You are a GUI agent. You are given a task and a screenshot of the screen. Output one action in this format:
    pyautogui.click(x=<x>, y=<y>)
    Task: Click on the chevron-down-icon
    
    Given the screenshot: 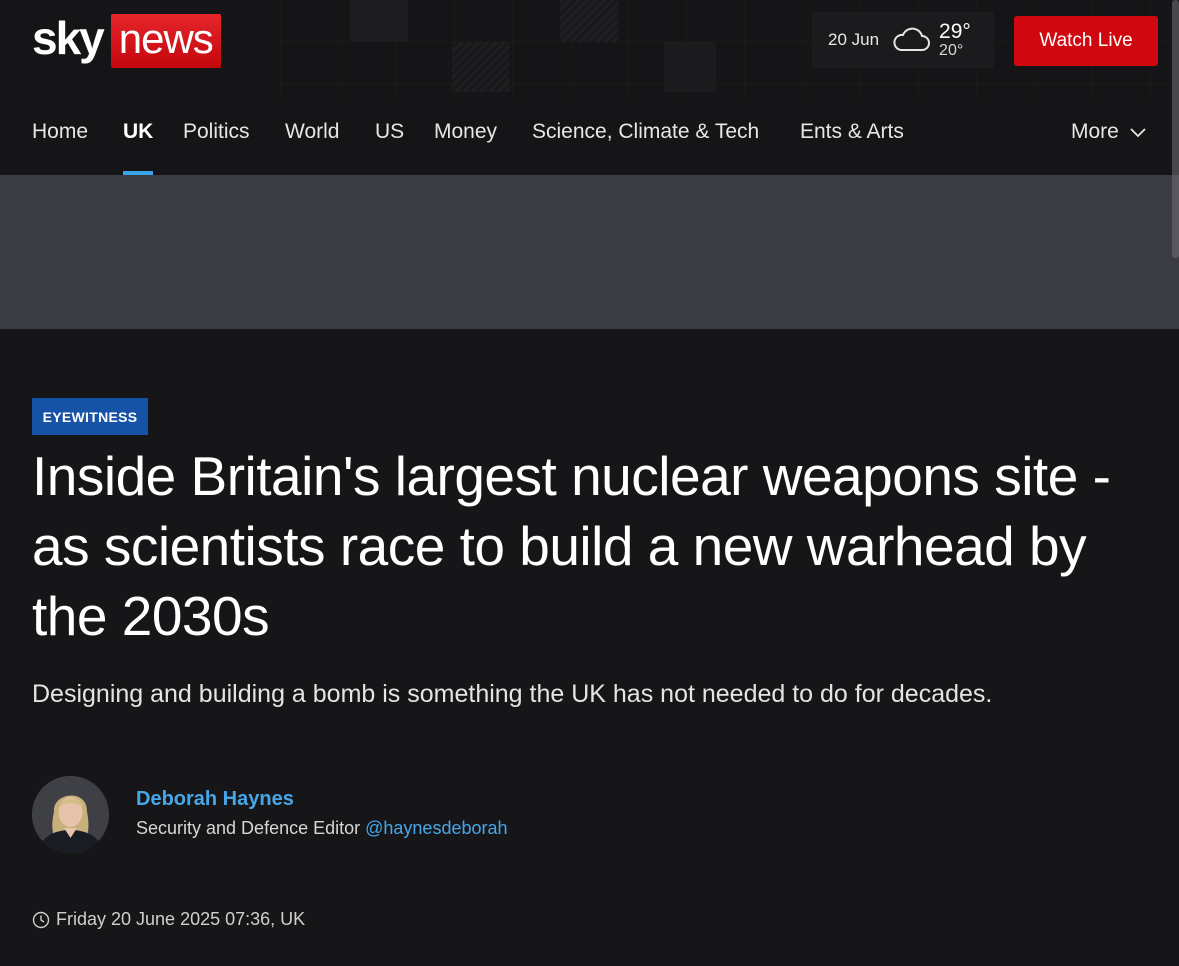 What is the action you would take?
    pyautogui.click(x=1138, y=133)
    